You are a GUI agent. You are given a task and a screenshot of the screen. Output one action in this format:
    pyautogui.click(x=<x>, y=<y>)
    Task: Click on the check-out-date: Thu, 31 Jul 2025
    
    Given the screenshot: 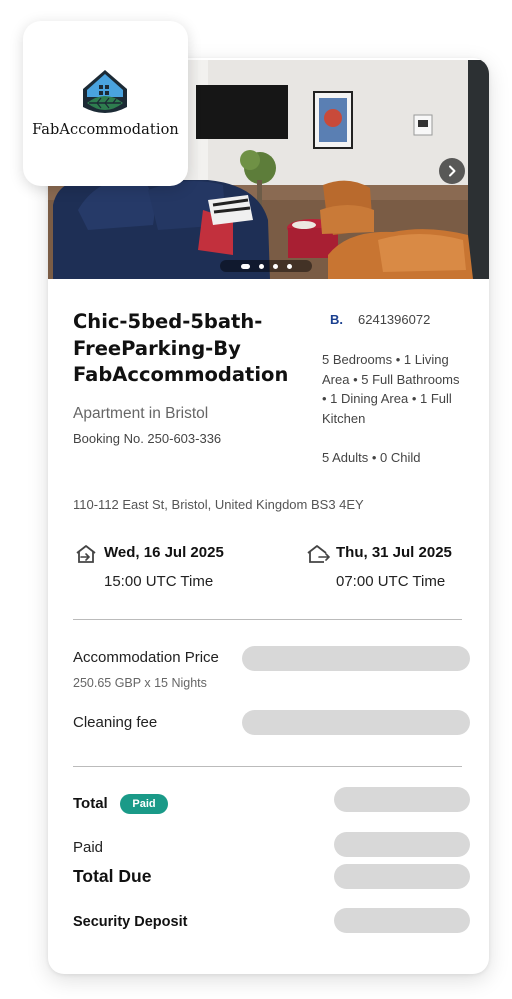 What is the action you would take?
    pyautogui.click(x=394, y=552)
    